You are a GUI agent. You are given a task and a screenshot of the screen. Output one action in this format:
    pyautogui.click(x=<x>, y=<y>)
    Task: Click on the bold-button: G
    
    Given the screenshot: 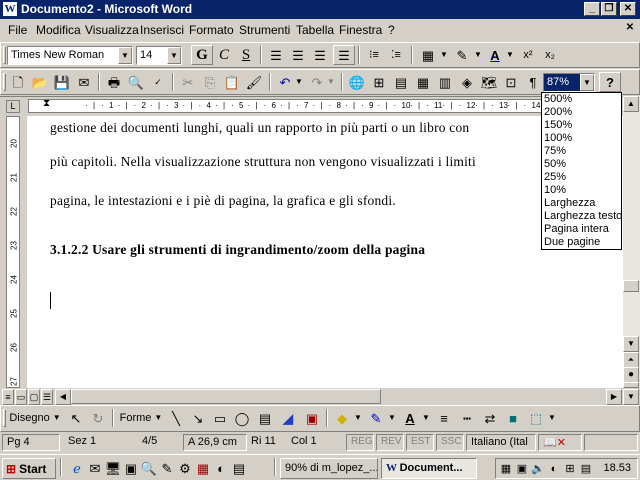 What is the action you would take?
    pyautogui.click(x=202, y=55)
    